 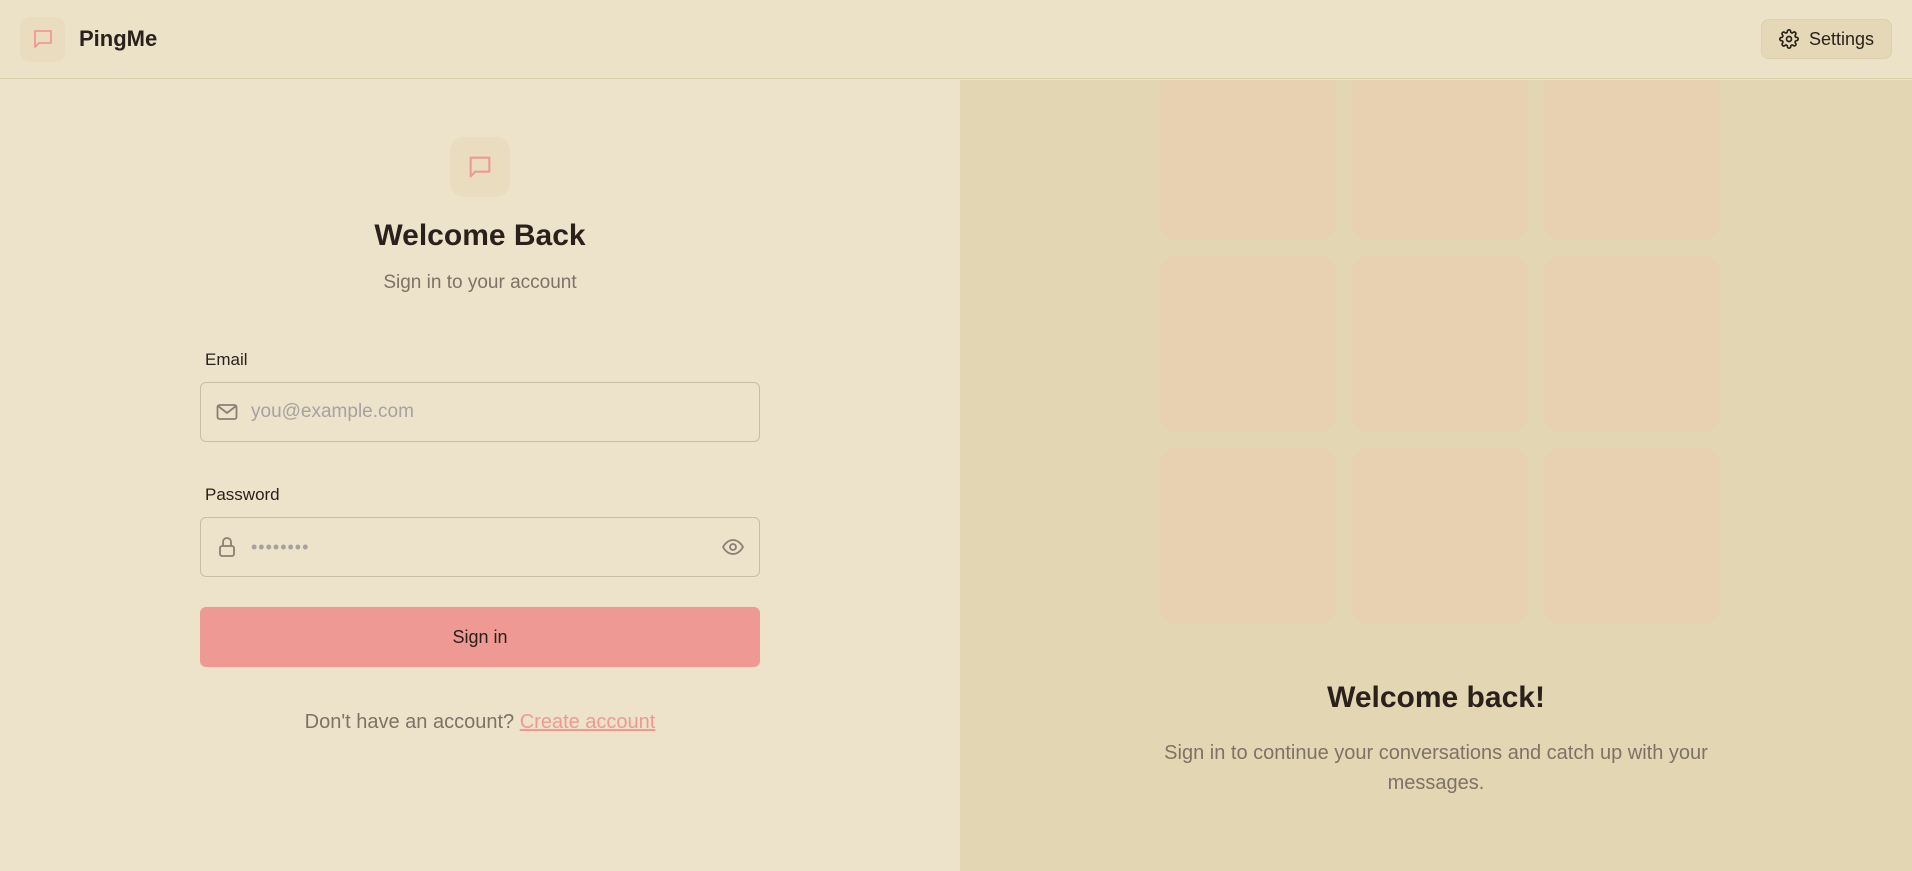 I want to click on login-logo, so click(x=480, y=167).